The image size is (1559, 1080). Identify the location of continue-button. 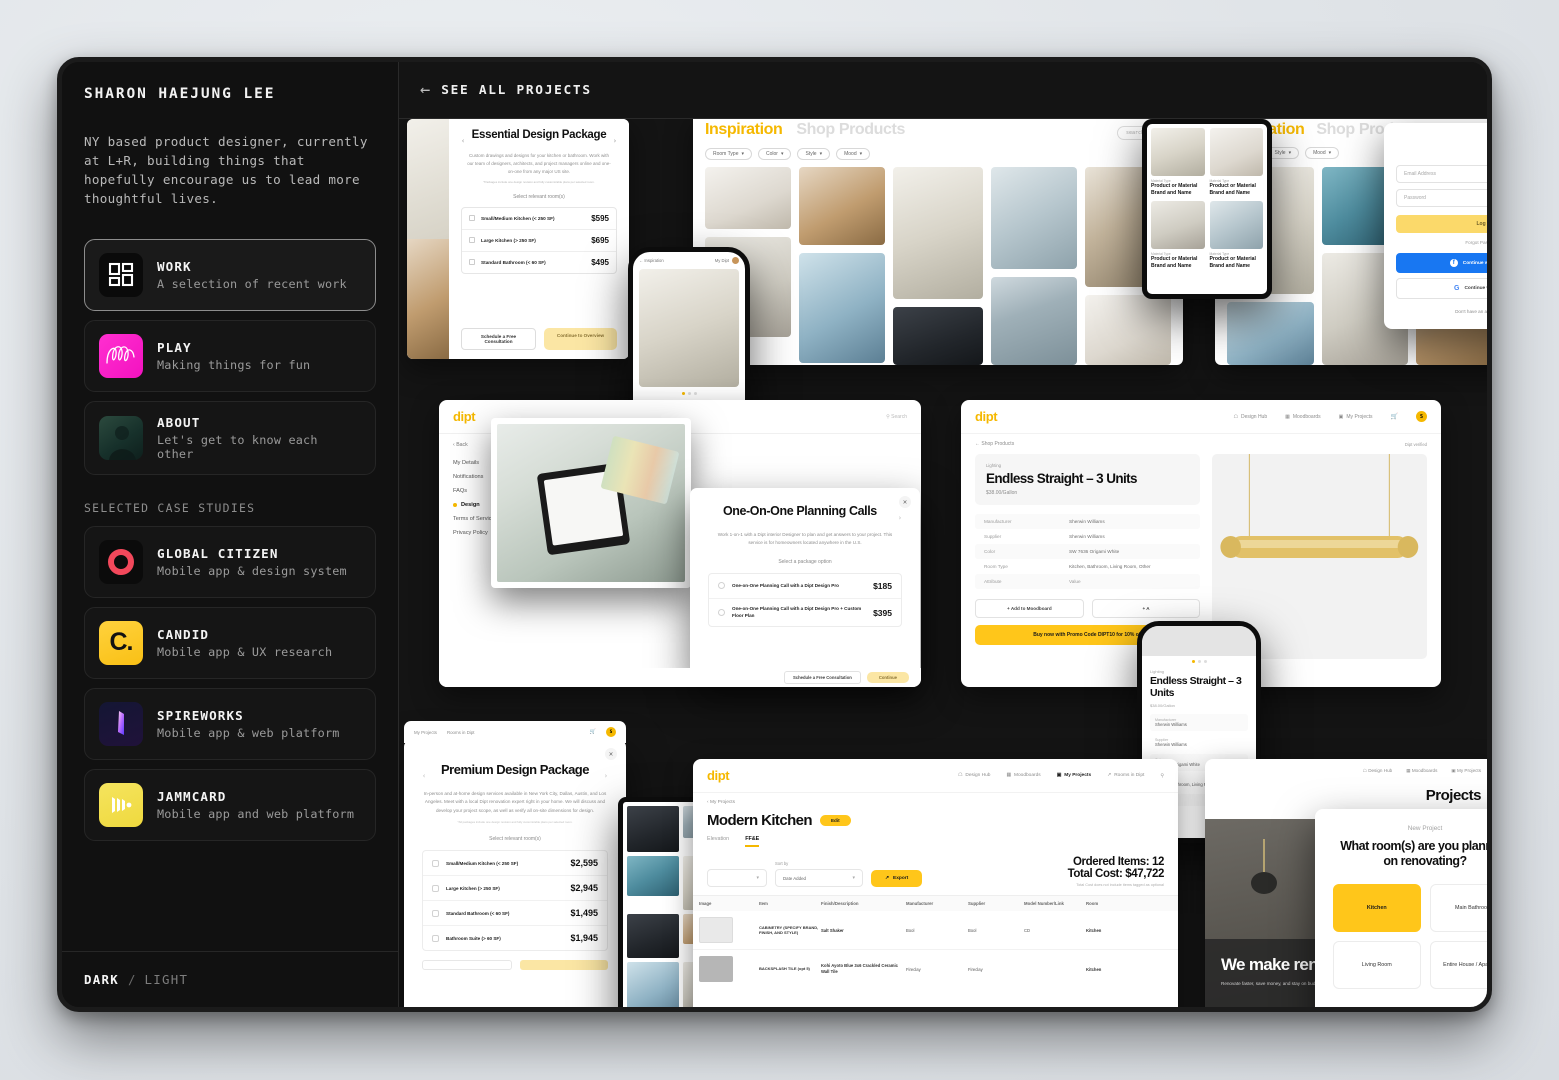
(564, 965).